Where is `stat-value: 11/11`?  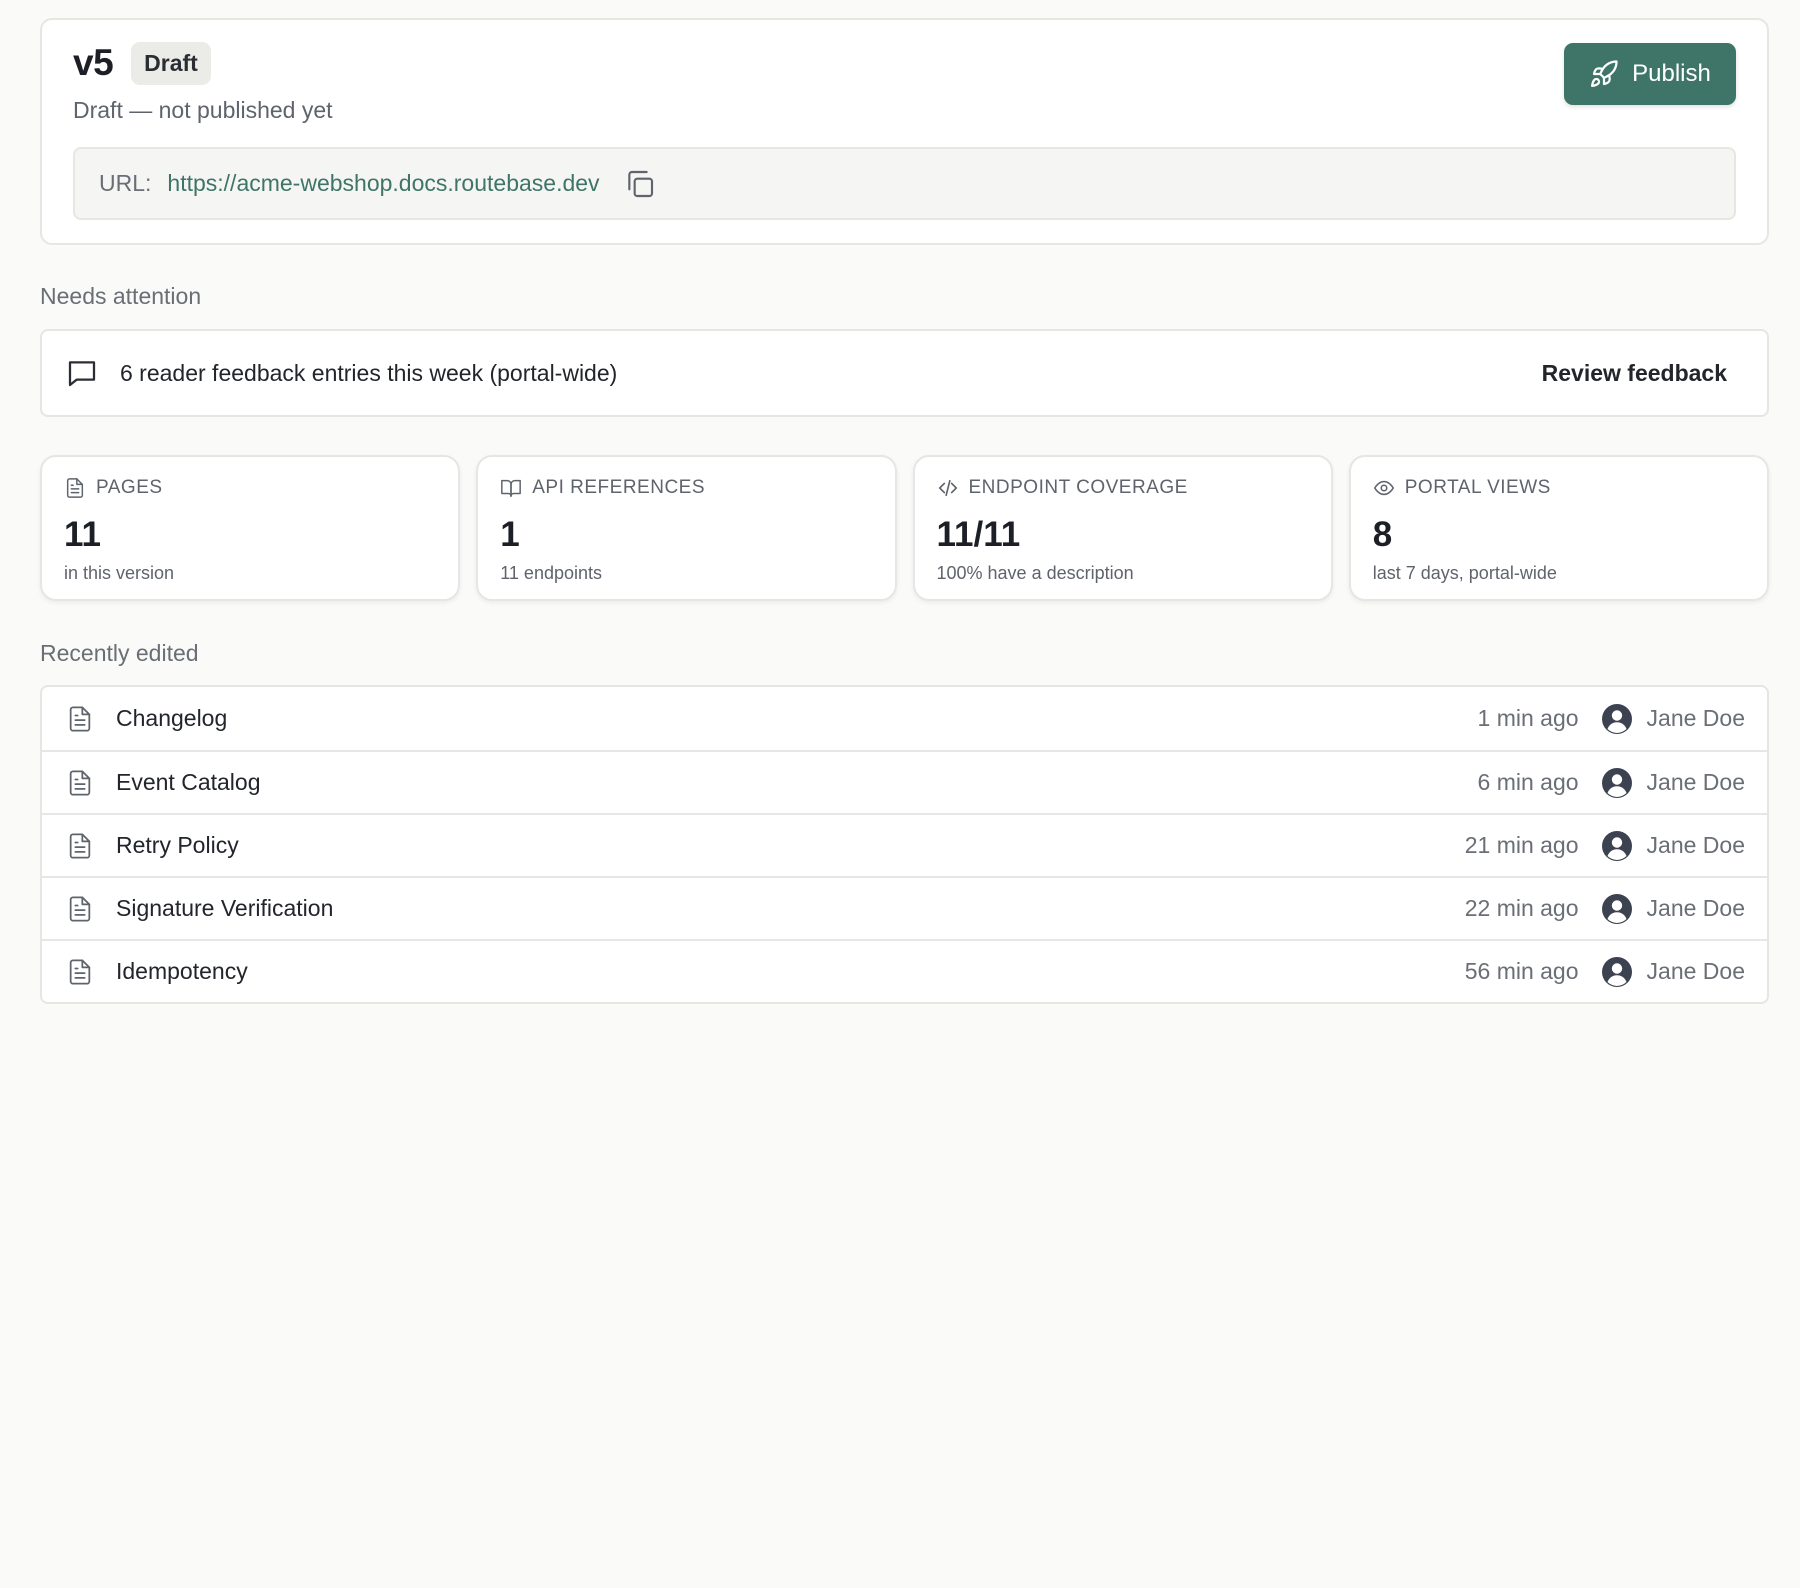 stat-value: 11/11 is located at coordinates (978, 534).